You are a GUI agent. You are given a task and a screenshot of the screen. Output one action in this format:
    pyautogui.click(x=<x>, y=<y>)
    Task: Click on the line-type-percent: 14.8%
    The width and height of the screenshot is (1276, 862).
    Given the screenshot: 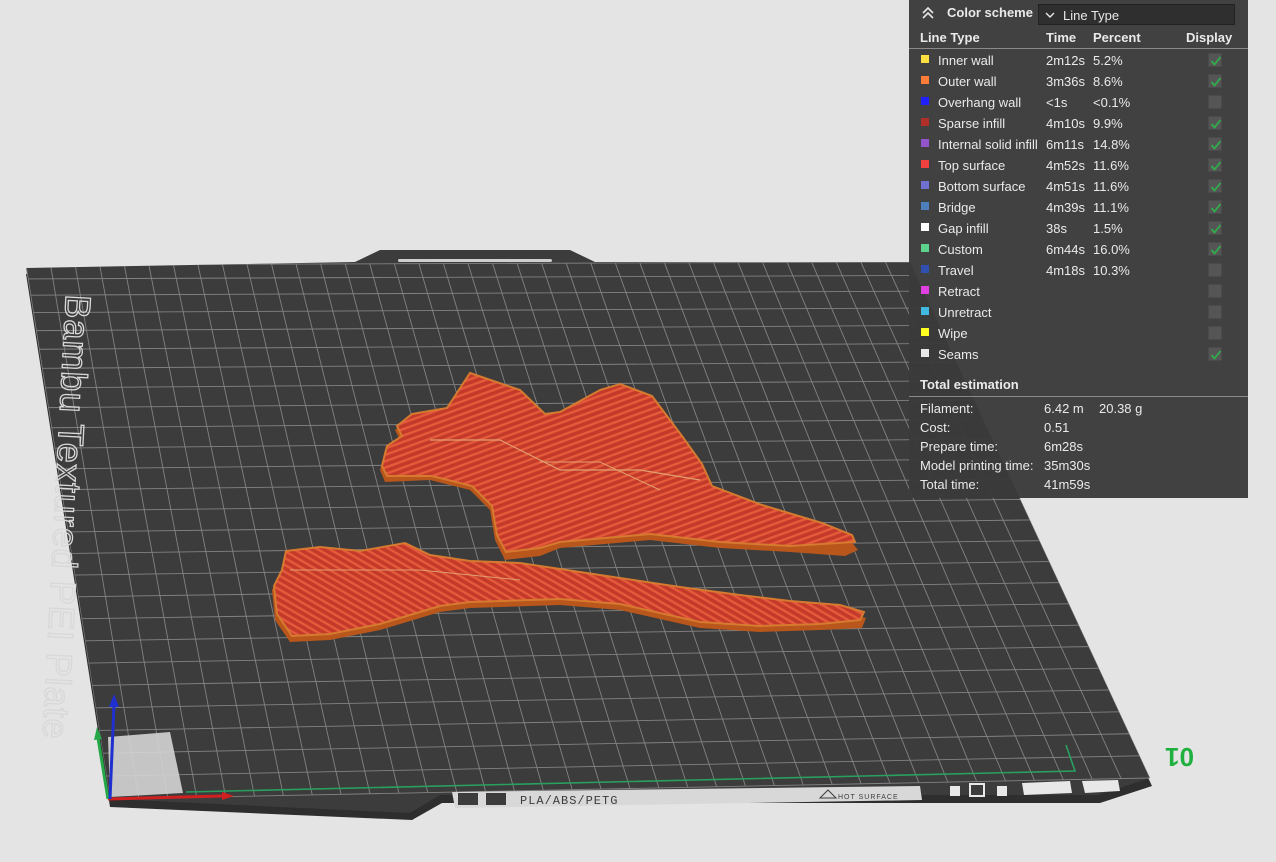 What is the action you would take?
    pyautogui.click(x=1111, y=144)
    